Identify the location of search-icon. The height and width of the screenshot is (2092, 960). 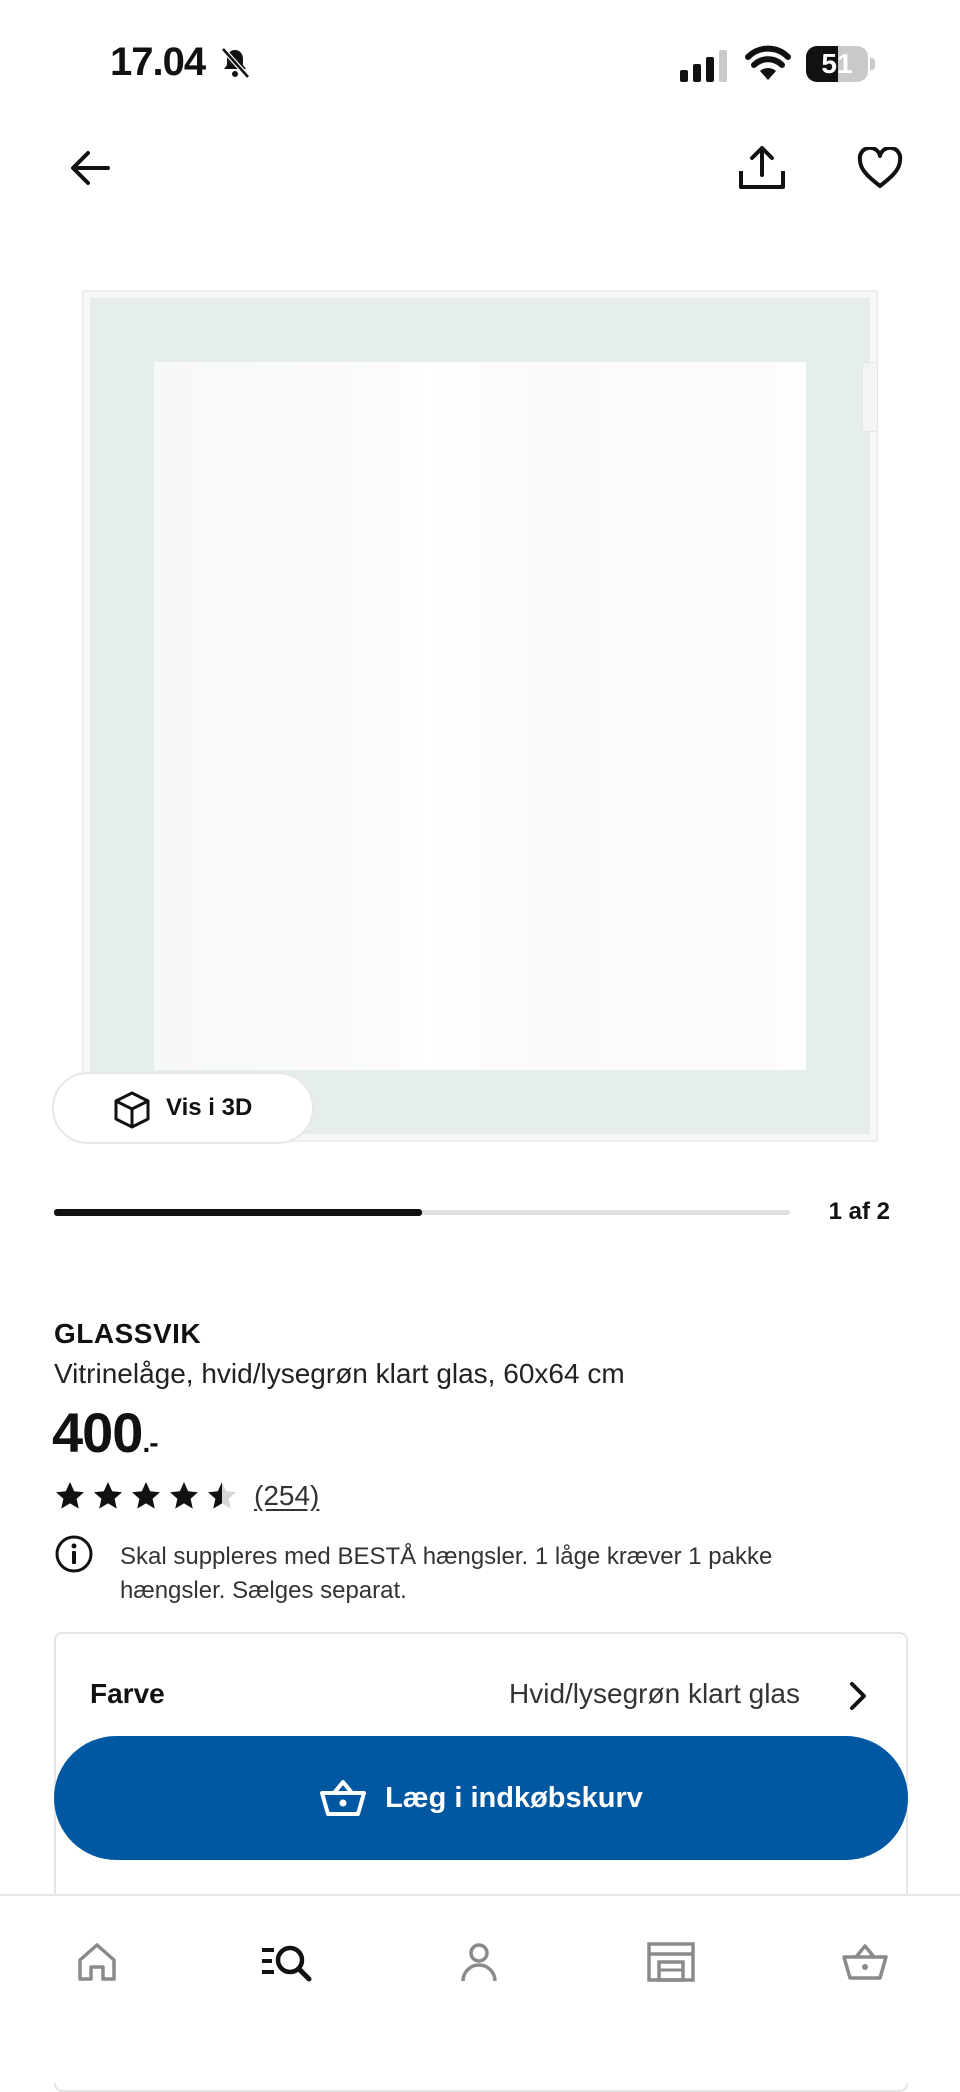
(287, 1963).